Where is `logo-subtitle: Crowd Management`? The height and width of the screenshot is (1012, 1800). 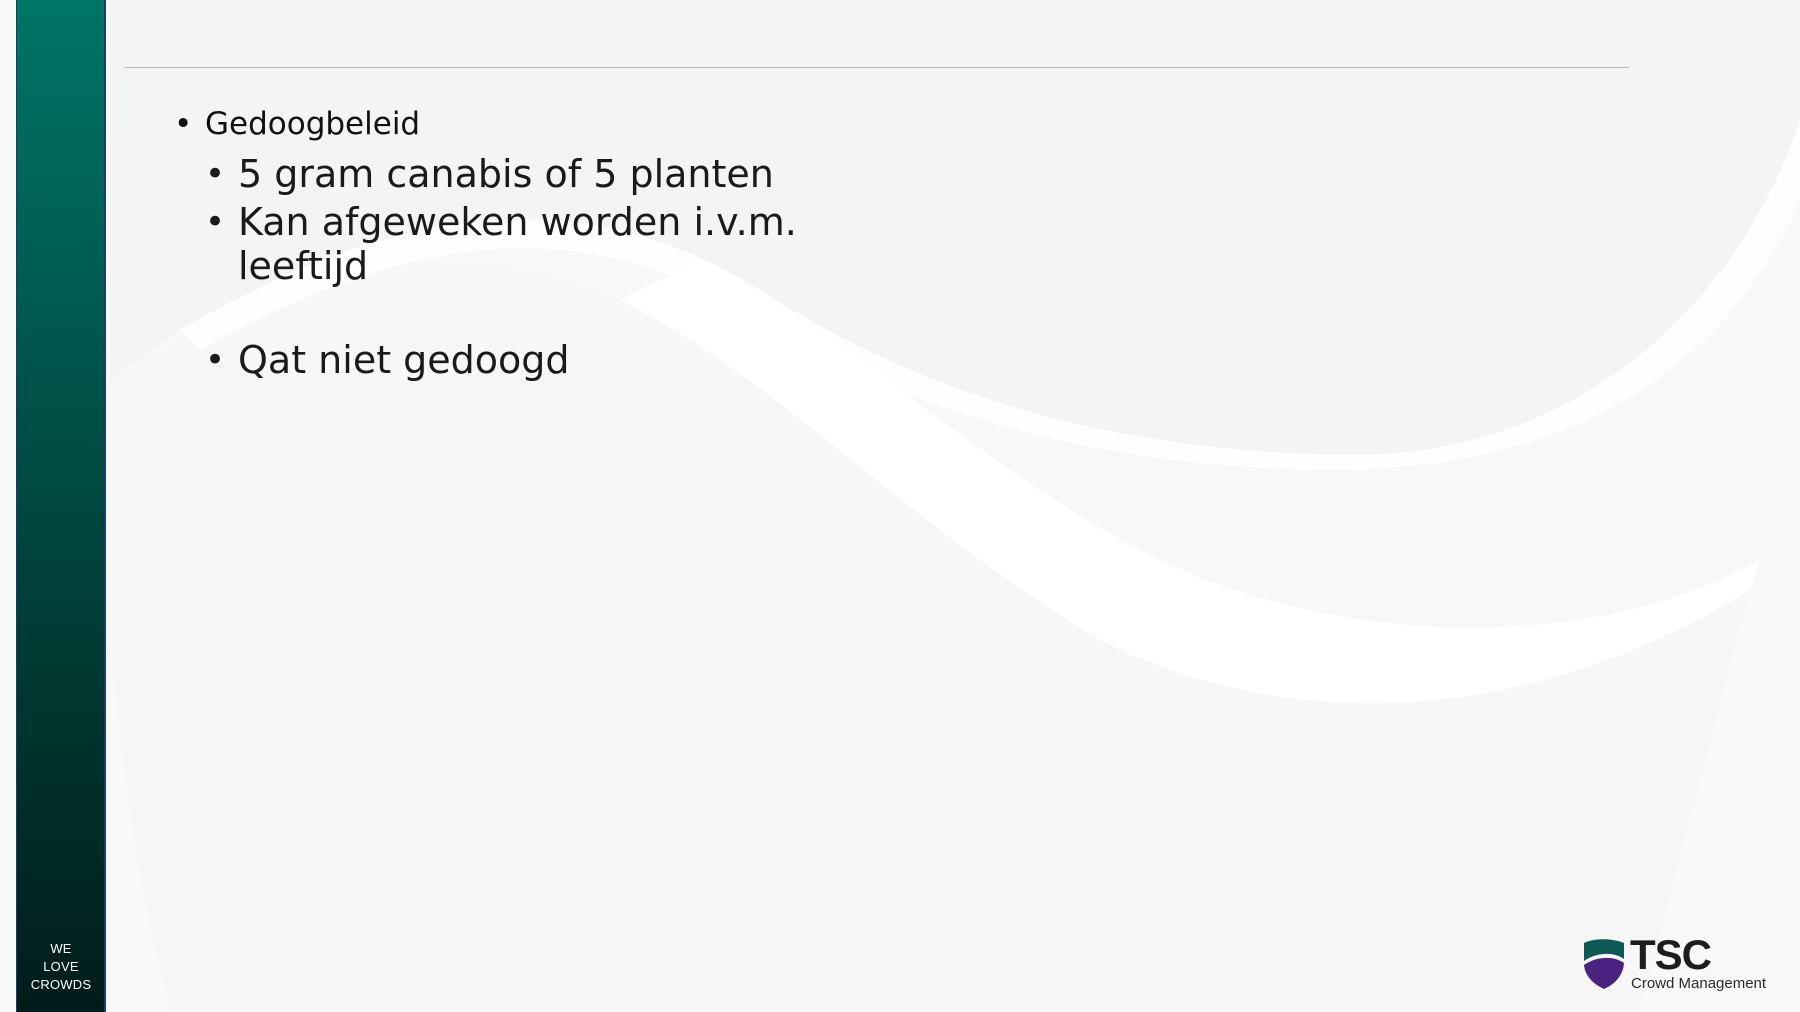
logo-subtitle: Crowd Management is located at coordinates (1699, 983).